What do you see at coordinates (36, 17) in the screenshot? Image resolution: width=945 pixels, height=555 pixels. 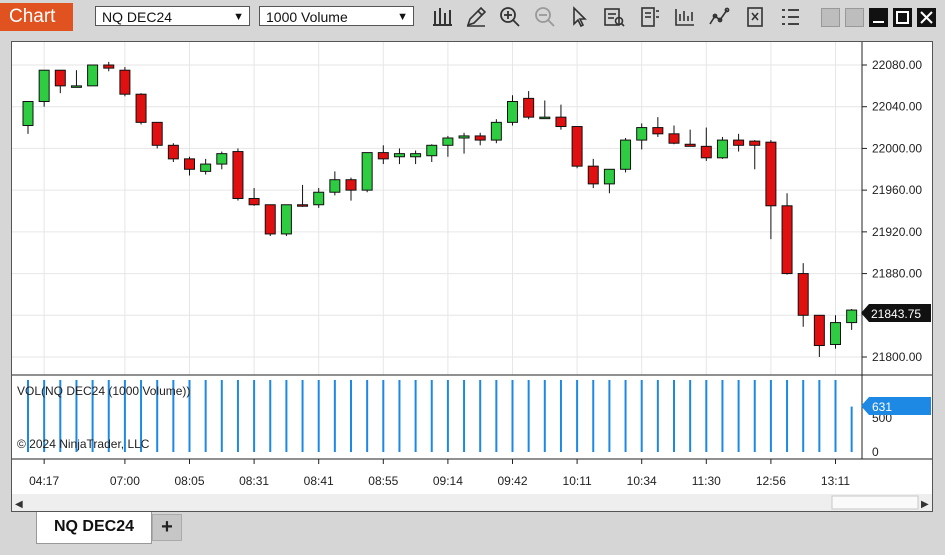 I see `app-title: Chart` at bounding box center [36, 17].